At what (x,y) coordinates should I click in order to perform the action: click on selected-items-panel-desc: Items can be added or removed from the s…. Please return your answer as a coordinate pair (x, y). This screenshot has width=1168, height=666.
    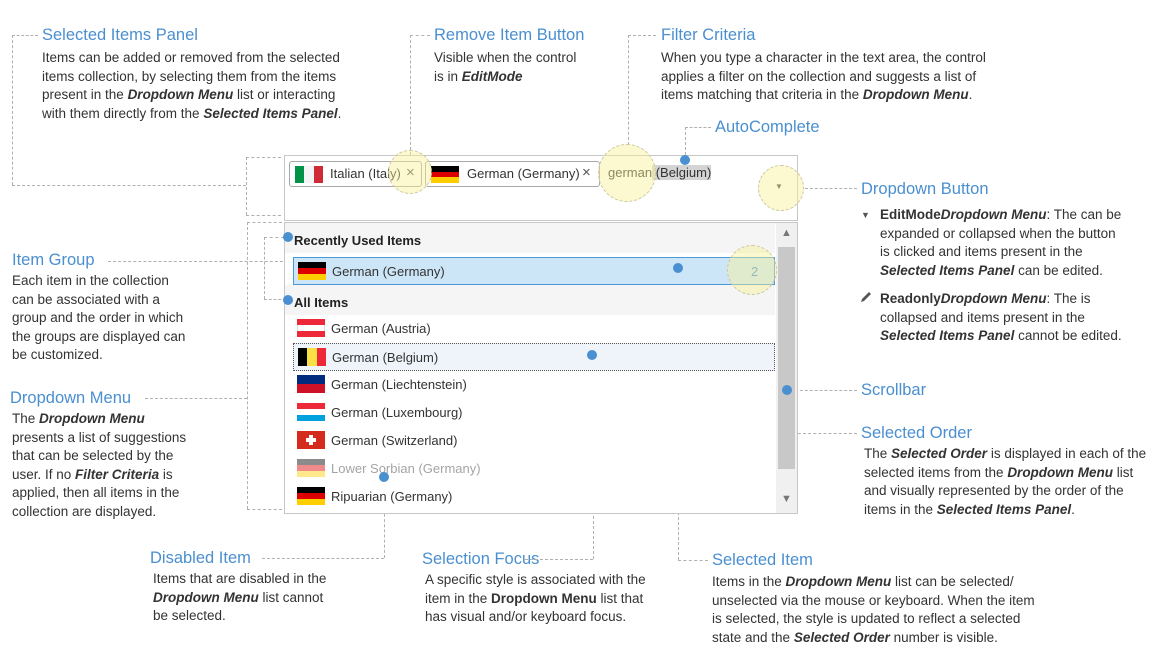
    Looking at the image, I should click on (212, 86).